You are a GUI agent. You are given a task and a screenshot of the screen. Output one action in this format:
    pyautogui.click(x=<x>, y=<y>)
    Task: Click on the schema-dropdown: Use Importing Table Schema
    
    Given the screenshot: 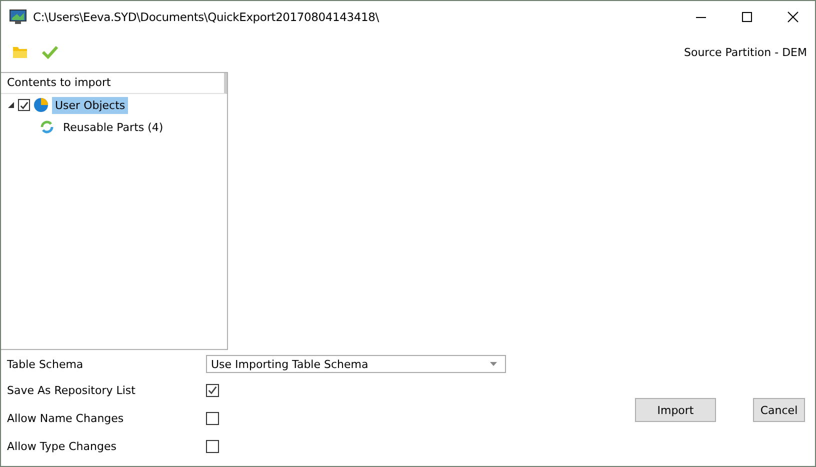 What is the action you would take?
    pyautogui.click(x=356, y=364)
    